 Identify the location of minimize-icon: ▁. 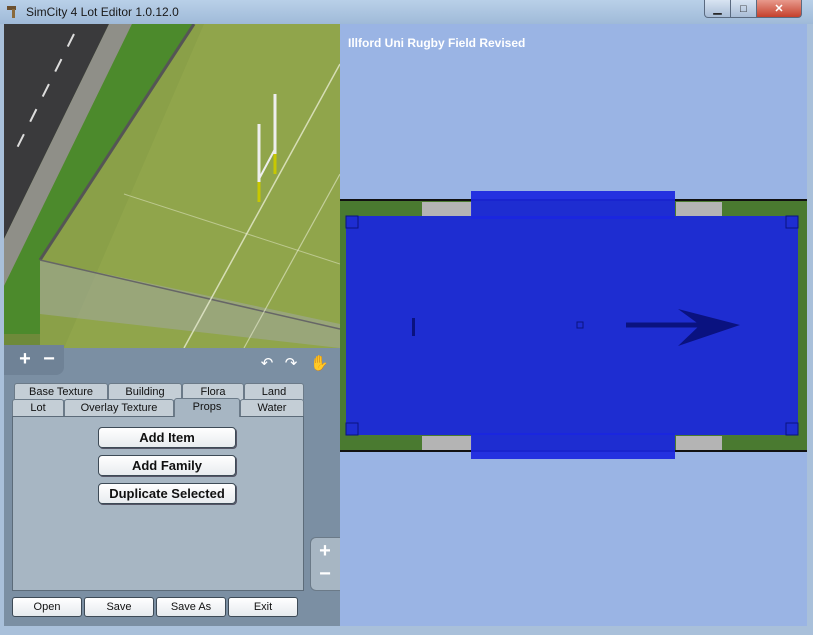
(717, 9).